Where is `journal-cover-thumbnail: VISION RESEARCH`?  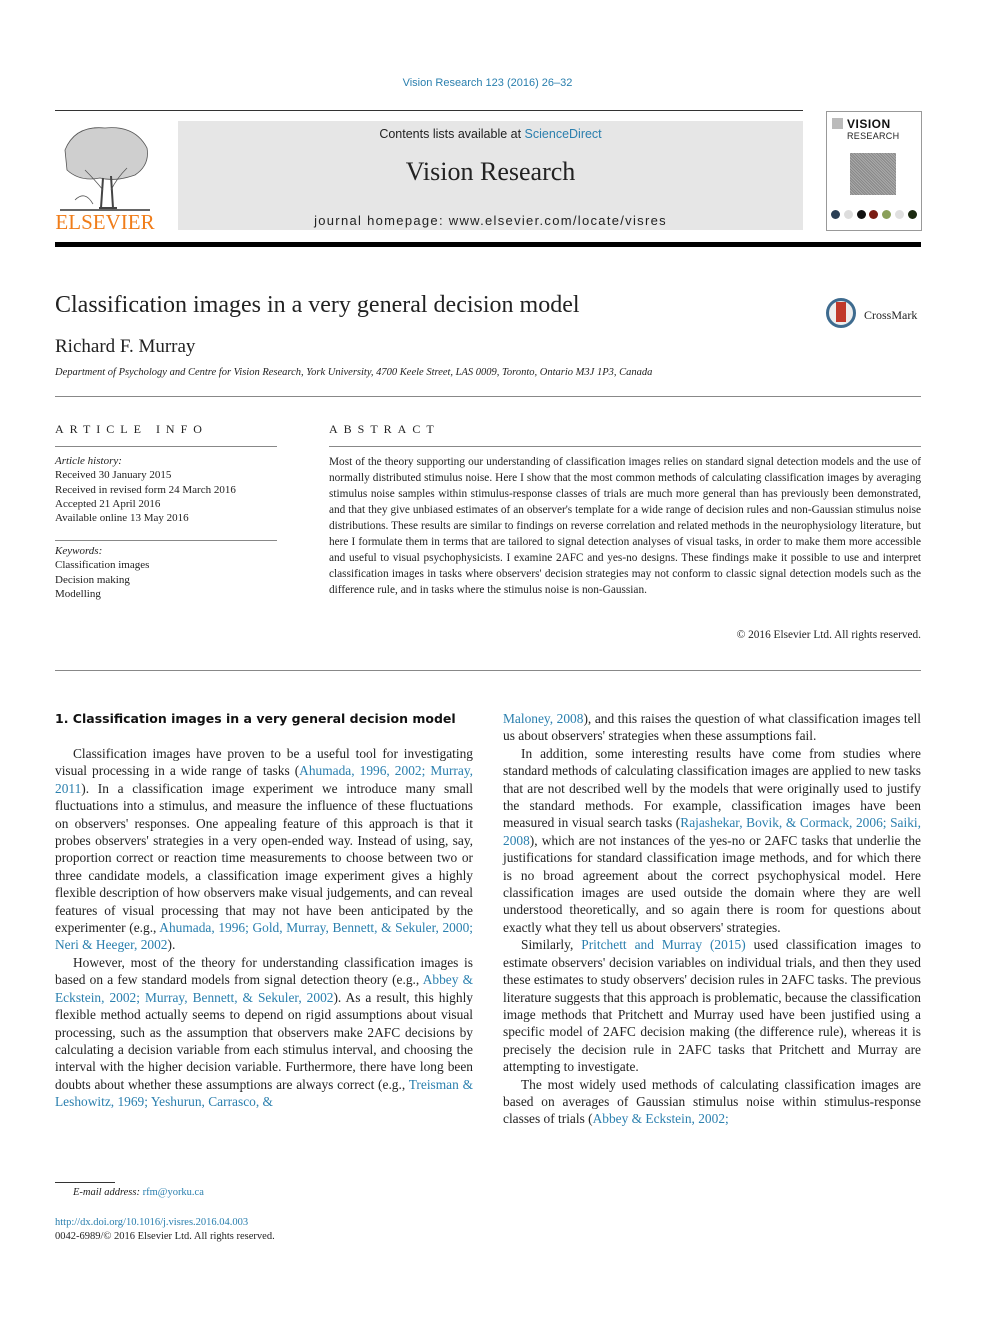
journal-cover-thumbnail: VISION RESEARCH is located at coordinates (874, 171).